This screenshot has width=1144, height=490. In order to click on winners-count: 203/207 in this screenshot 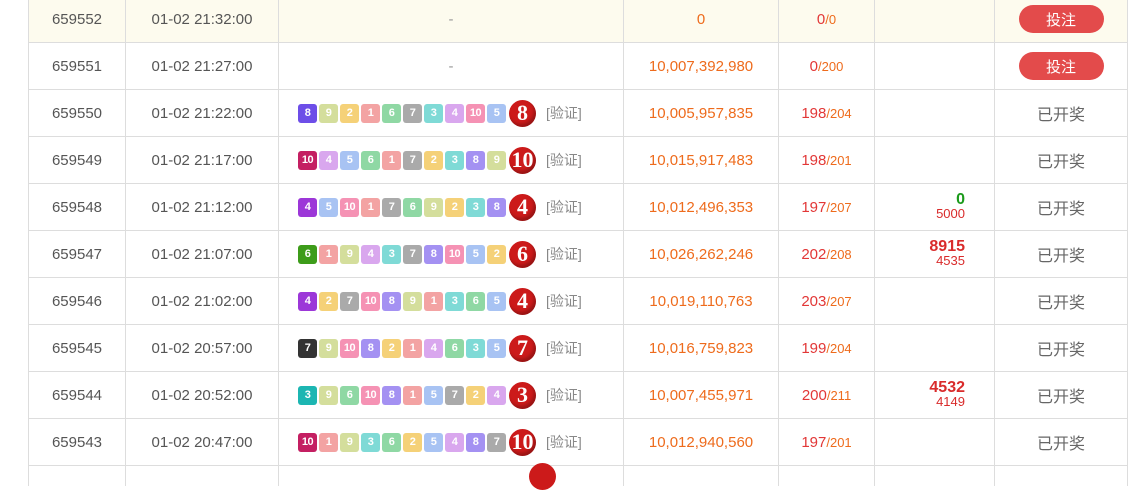, I will do `click(827, 301)`.